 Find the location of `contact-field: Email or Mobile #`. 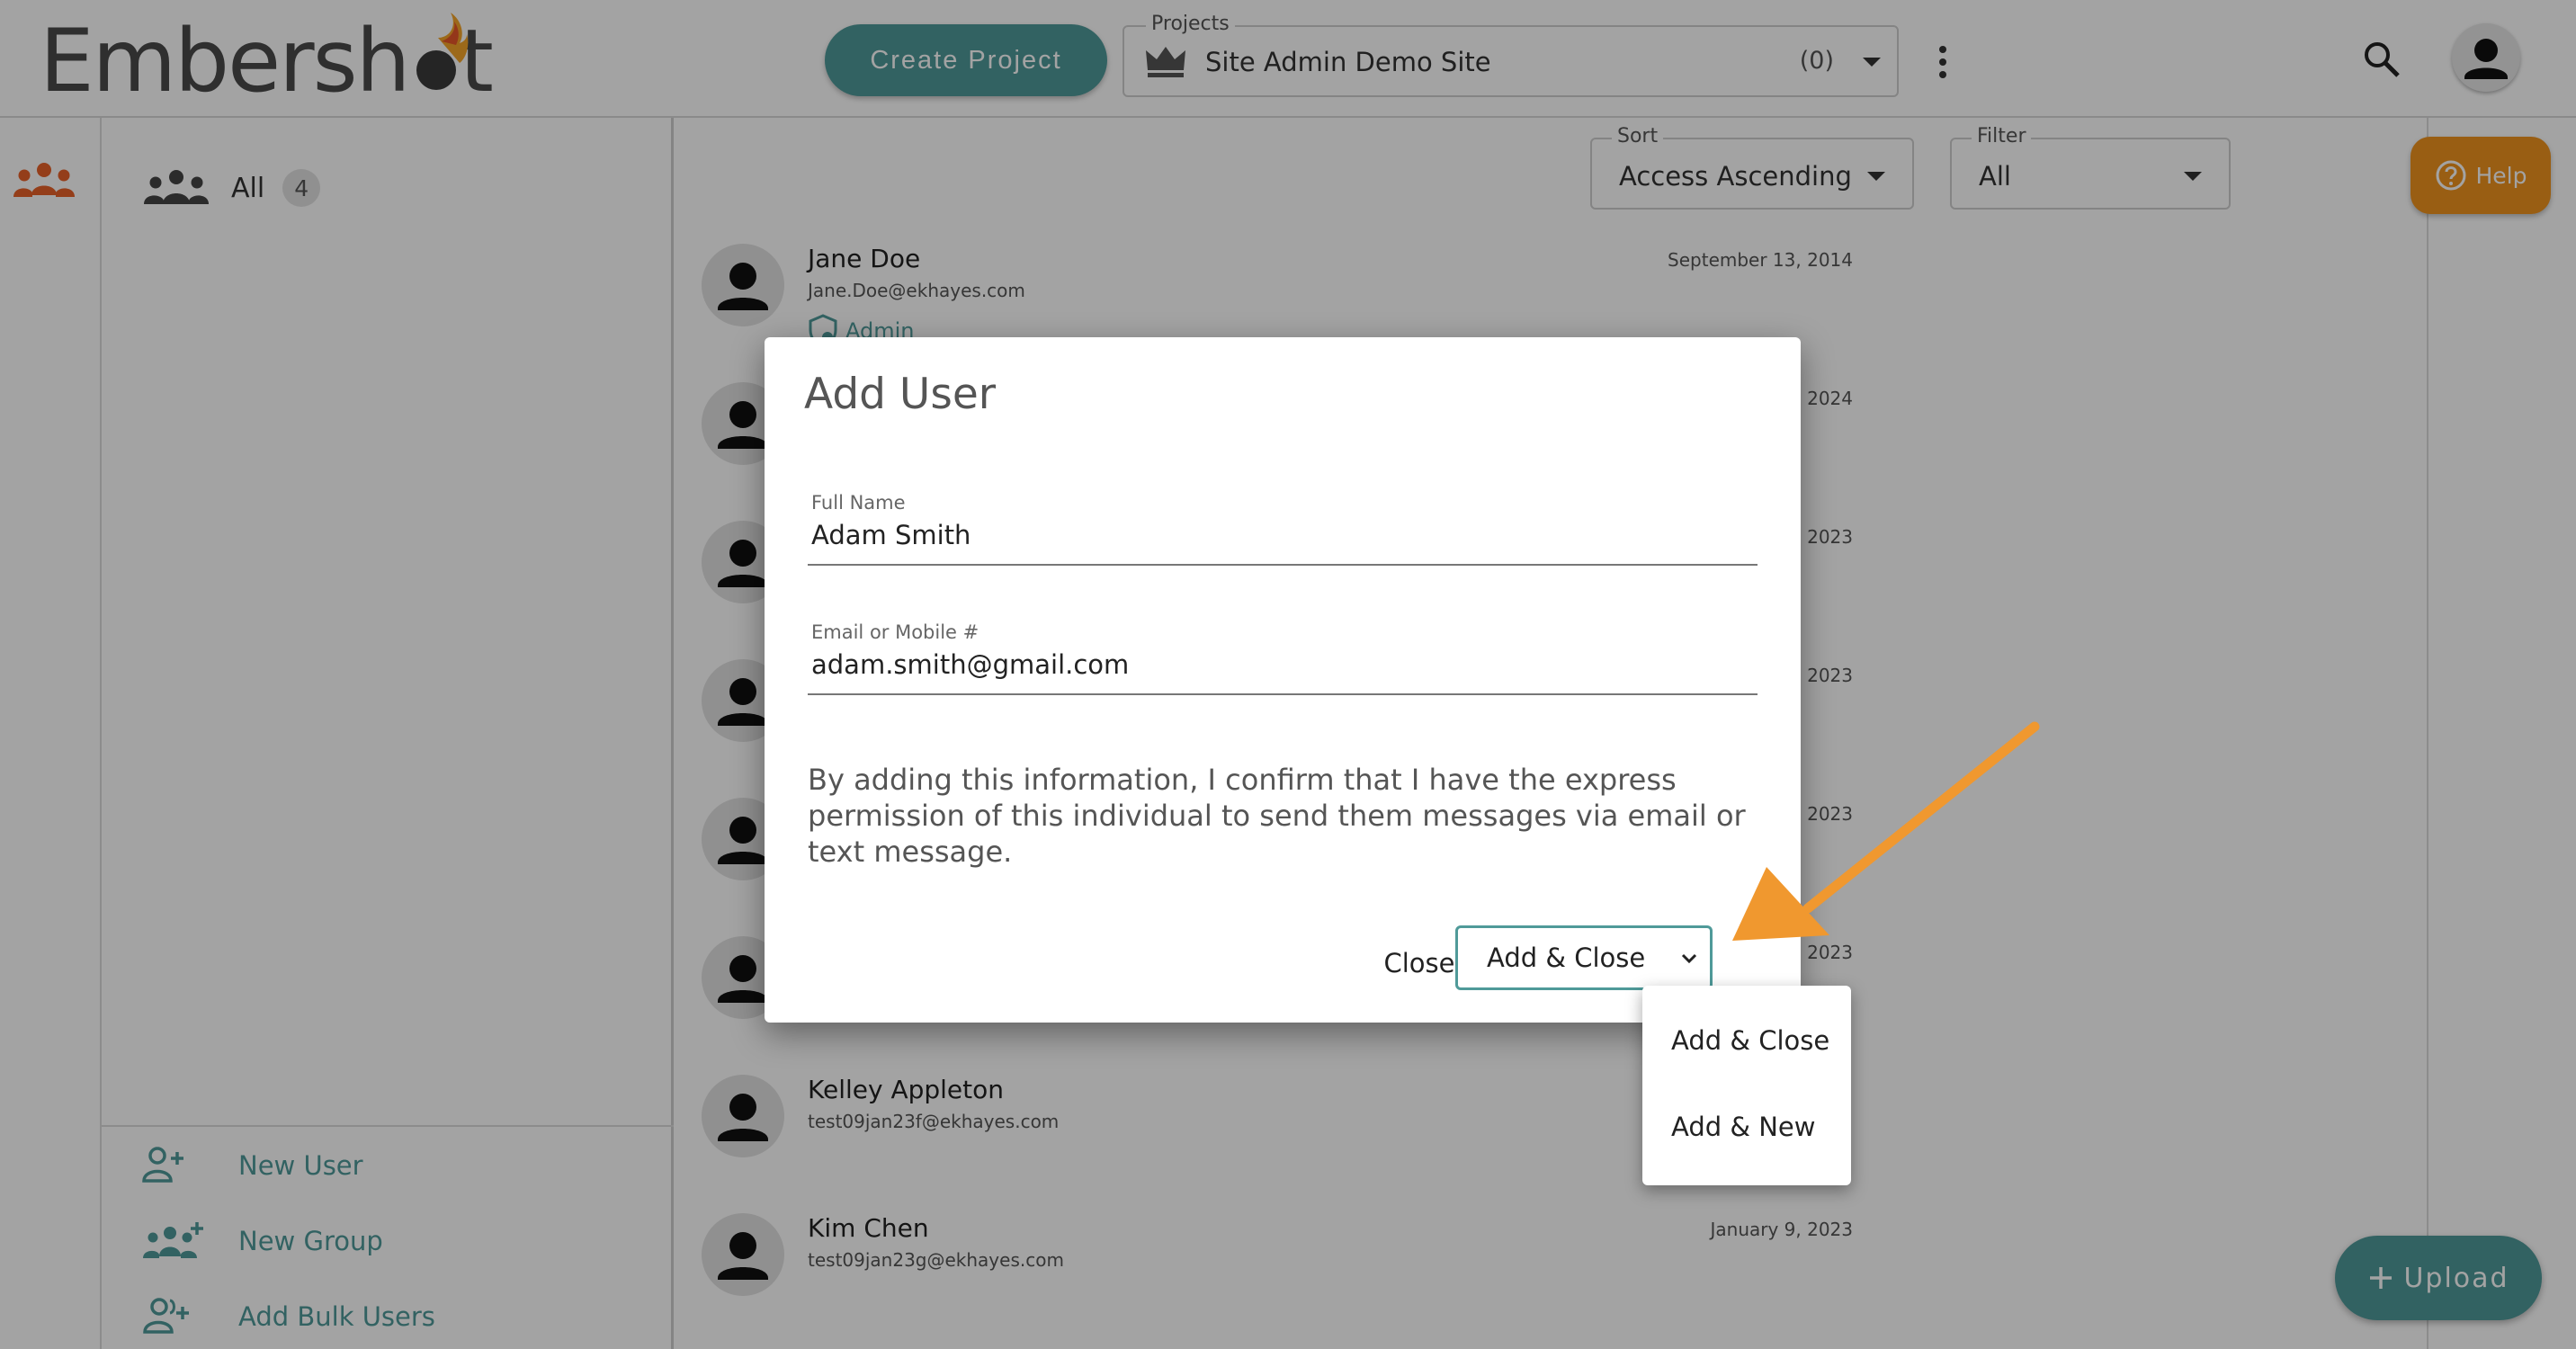

contact-field: Email or Mobile # is located at coordinates (1283, 658).